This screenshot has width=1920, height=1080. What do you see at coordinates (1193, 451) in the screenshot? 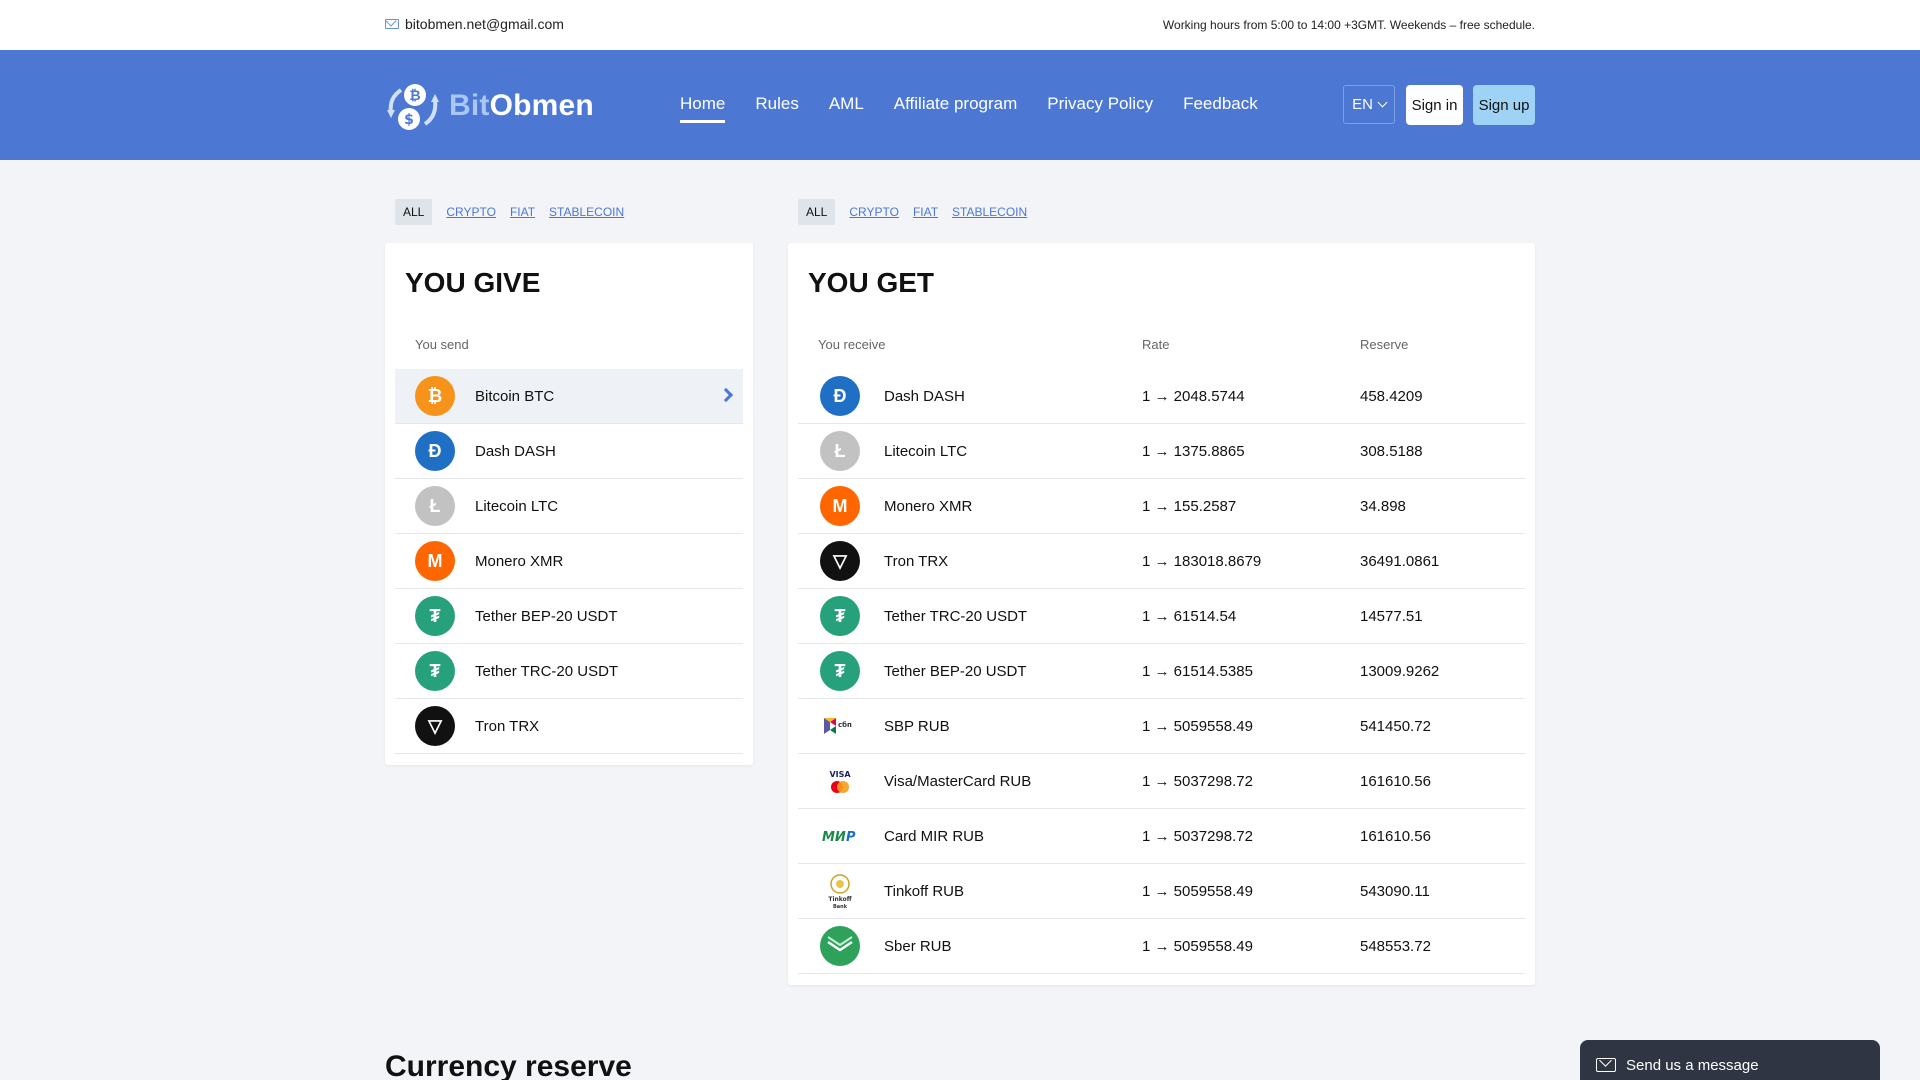
I see `get-rate: 1 → 1375.8865` at bounding box center [1193, 451].